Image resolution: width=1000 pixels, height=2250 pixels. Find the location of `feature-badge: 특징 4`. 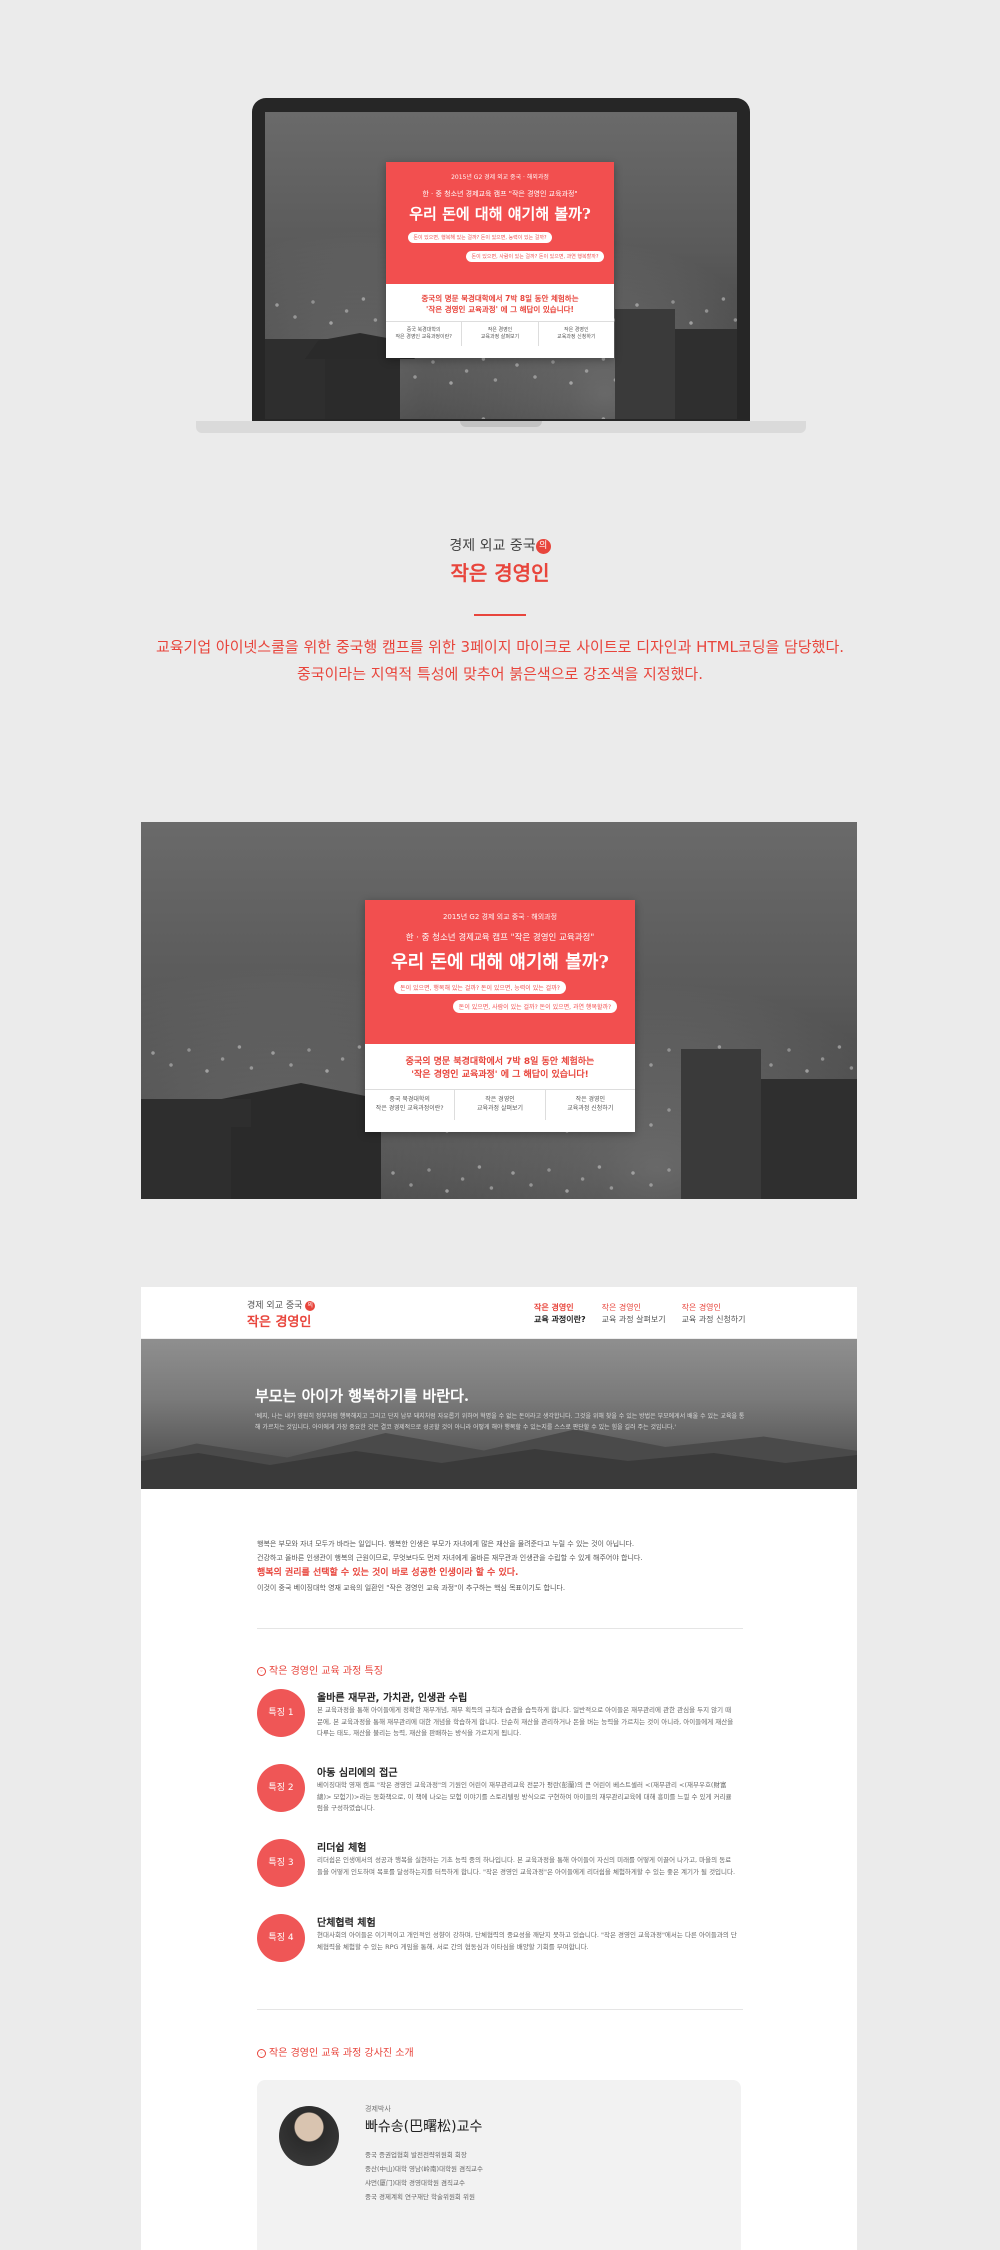

feature-badge: 특징 4 is located at coordinates (281, 1938).